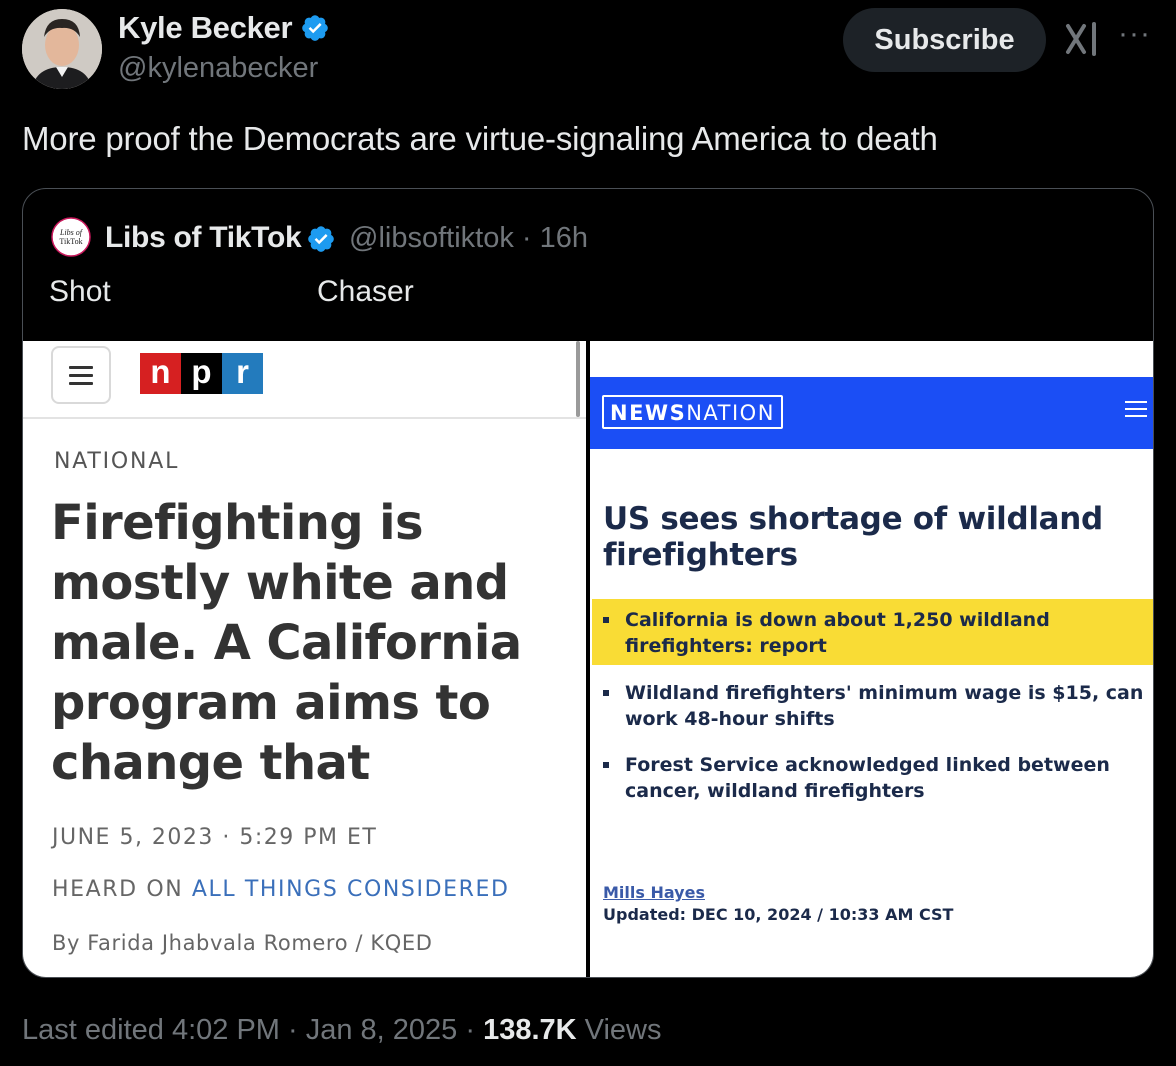 The image size is (1176, 1066). Describe the element at coordinates (871, 413) in the screenshot. I see `newsnation-top-bar: NEWS NATION` at that location.